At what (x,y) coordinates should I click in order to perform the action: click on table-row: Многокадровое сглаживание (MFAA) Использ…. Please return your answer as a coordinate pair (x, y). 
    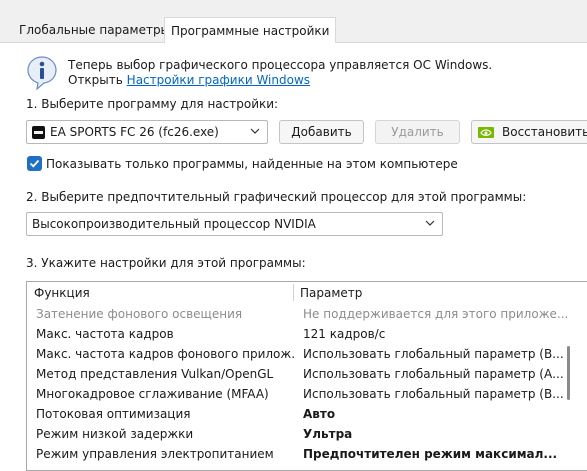
    Looking at the image, I should click on (297, 394).